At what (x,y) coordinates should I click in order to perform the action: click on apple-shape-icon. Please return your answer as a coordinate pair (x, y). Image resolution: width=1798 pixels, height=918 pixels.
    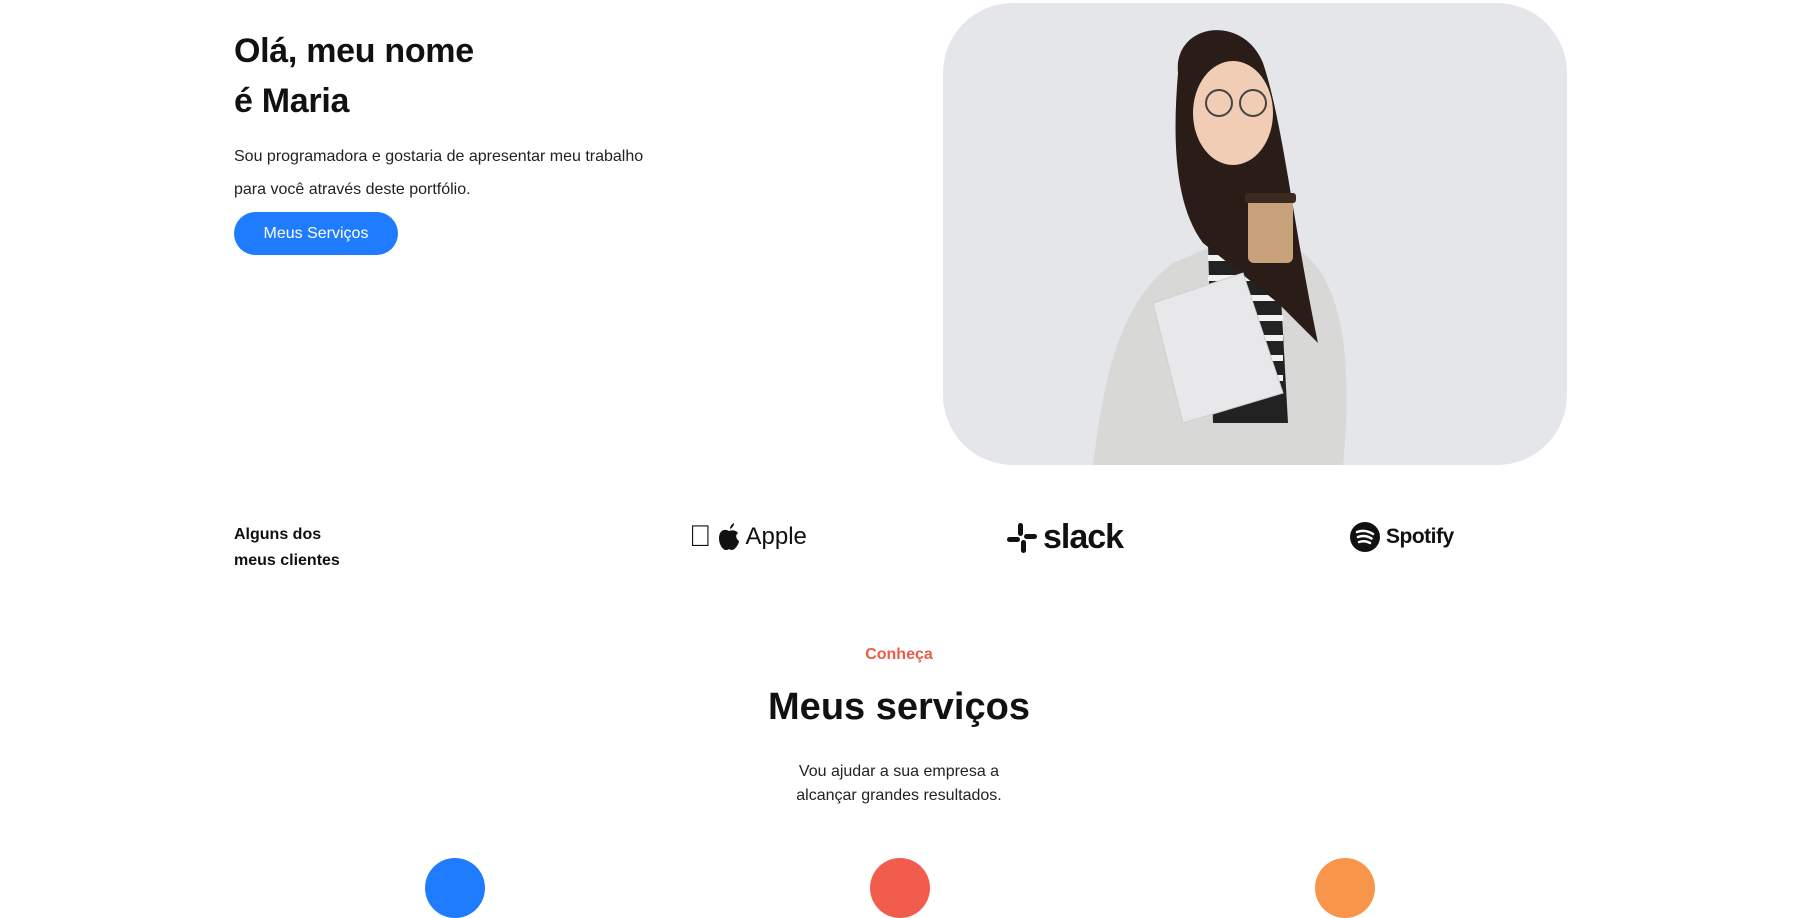
    Looking at the image, I should click on (728, 536).